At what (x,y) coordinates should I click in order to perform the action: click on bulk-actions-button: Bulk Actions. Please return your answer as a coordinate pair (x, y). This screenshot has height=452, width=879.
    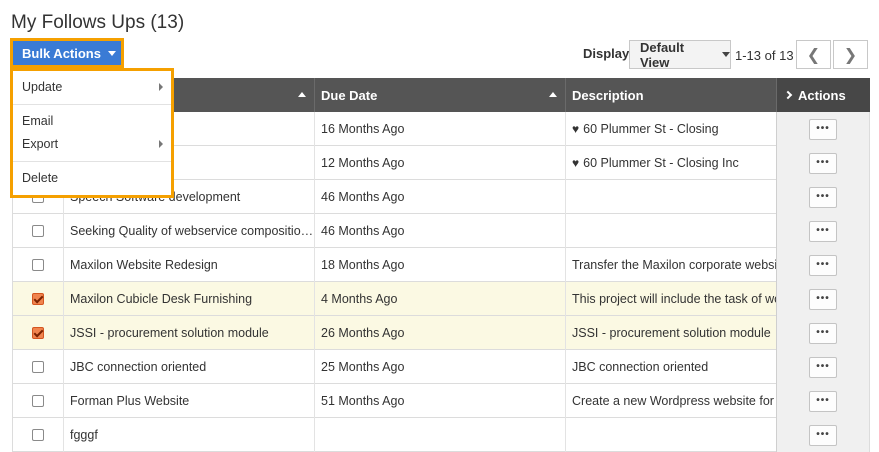
    Looking at the image, I should click on (67, 53).